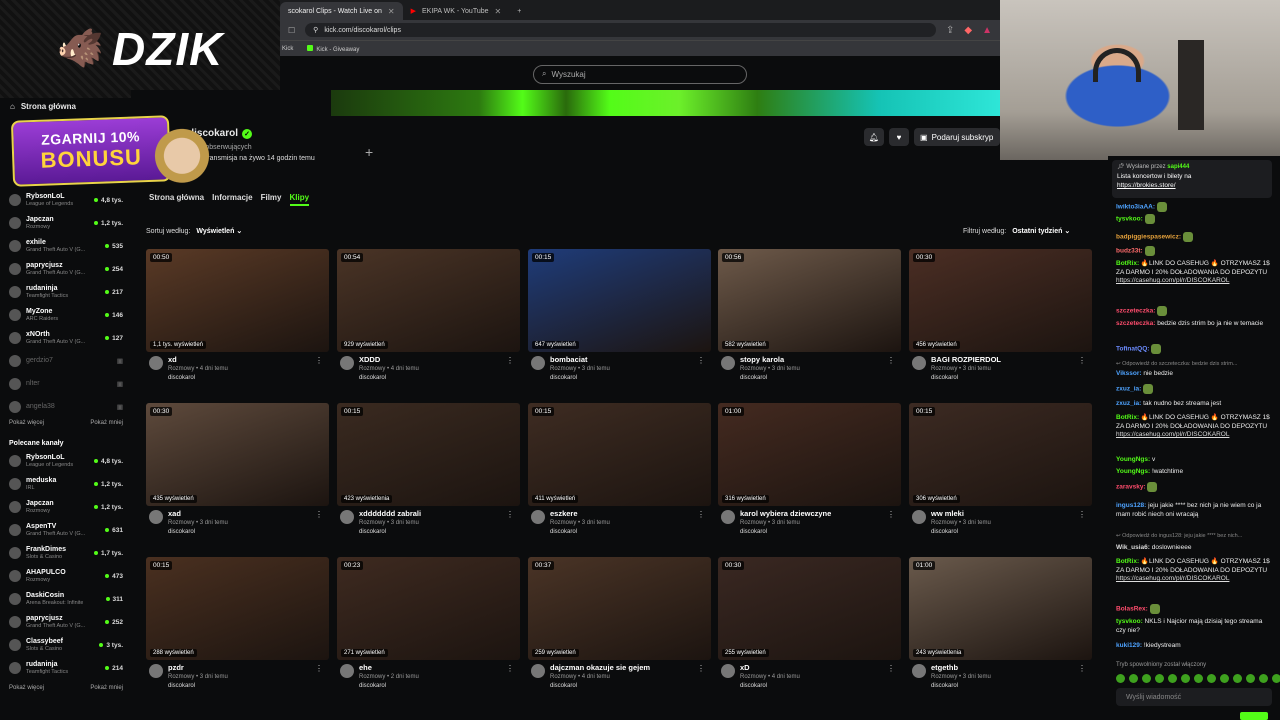 This screenshot has height=720, width=1280. I want to click on clip-thumbnail: 00:15 647 wyświetleń, so click(619, 300).